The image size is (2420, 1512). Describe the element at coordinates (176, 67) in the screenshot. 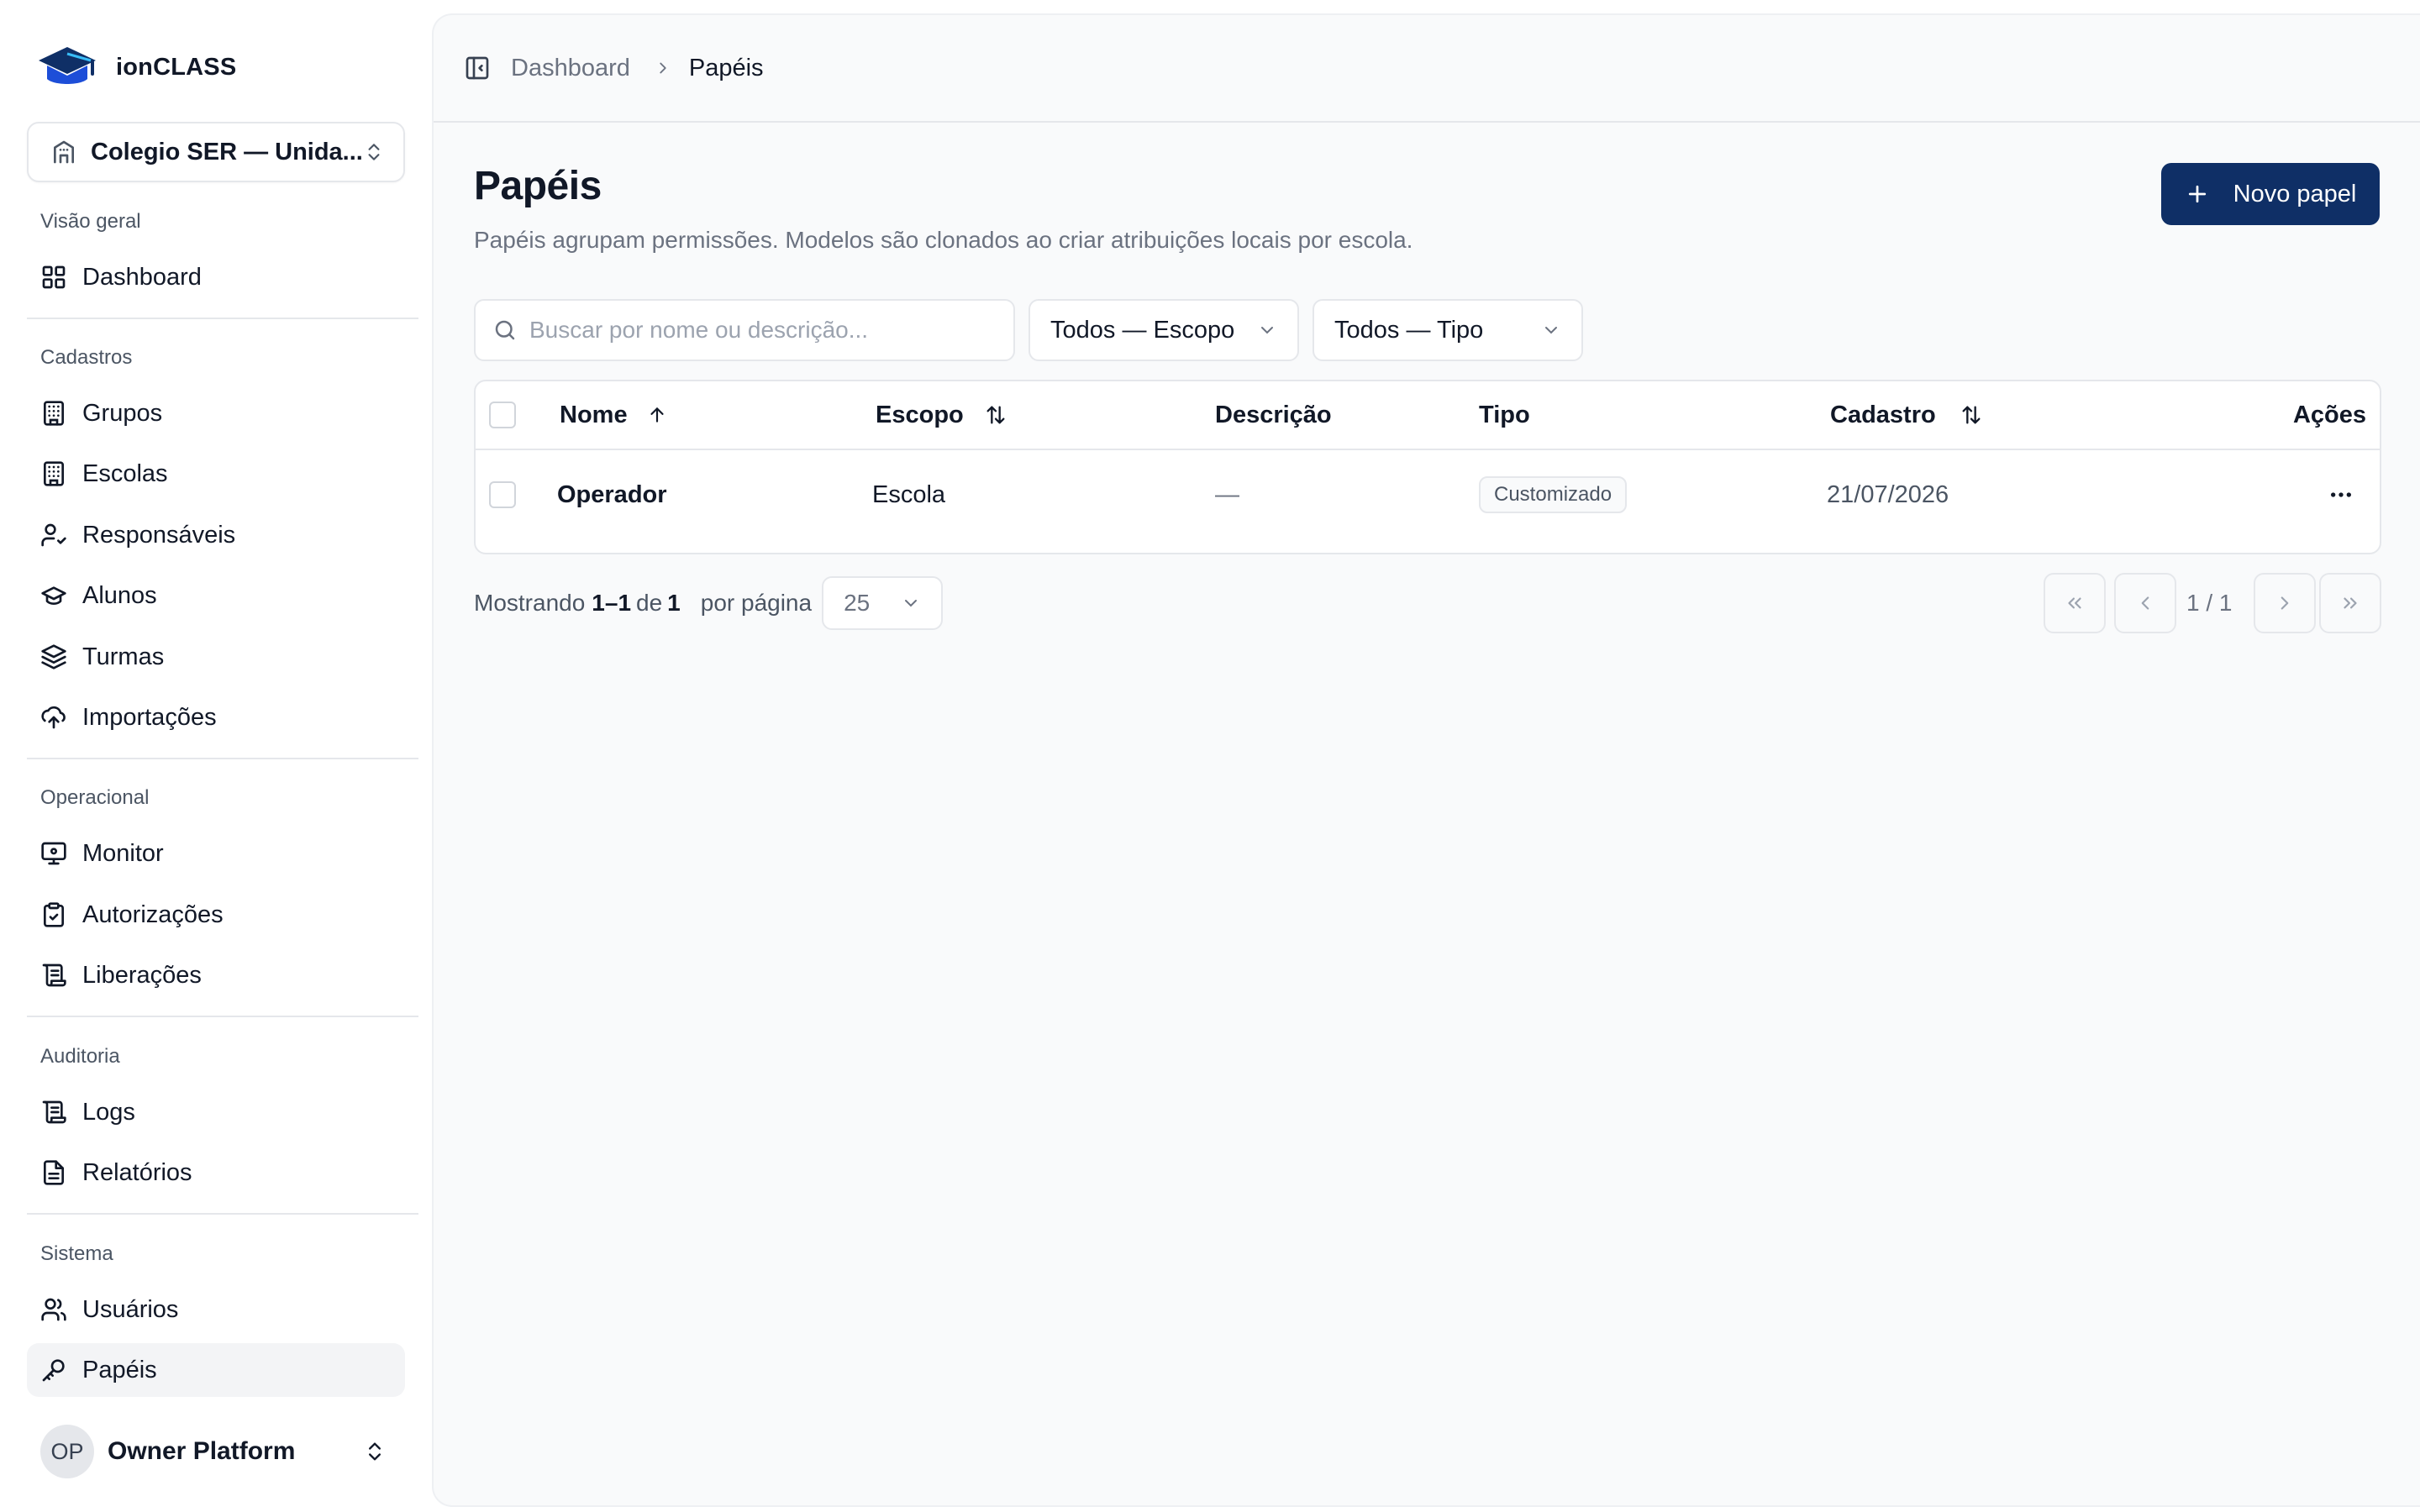

I see `app-name: ionCLASS` at that location.